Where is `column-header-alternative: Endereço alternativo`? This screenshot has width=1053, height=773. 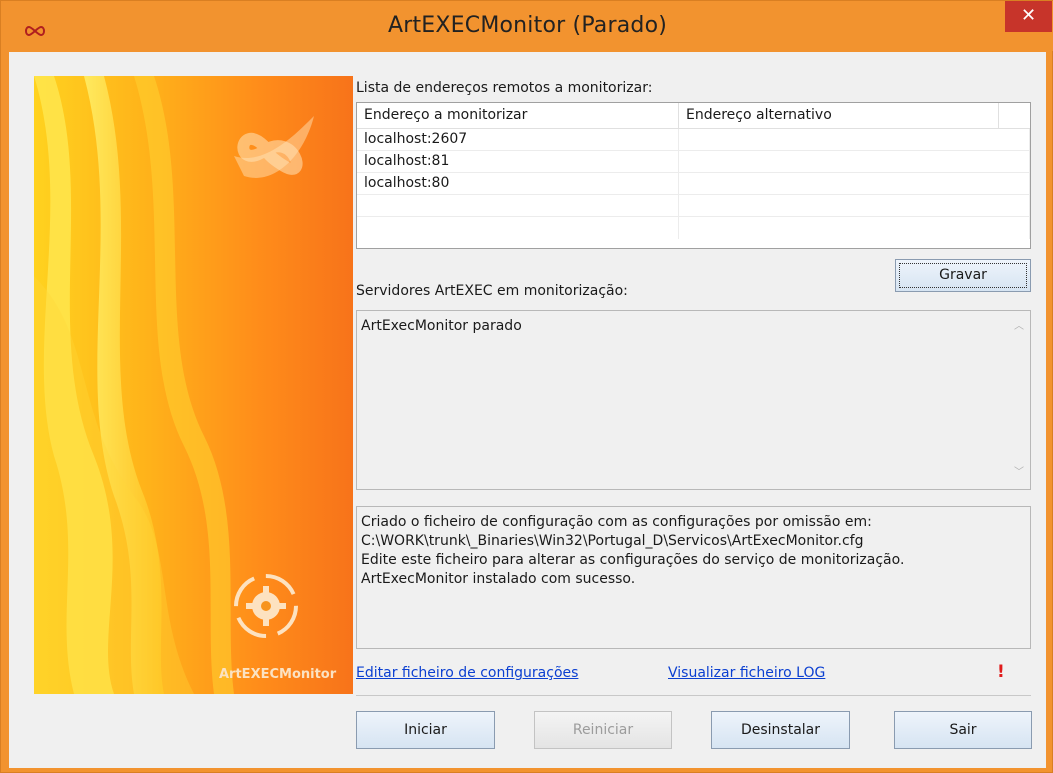
column-header-alternative: Endereço alternativo is located at coordinates (839, 116).